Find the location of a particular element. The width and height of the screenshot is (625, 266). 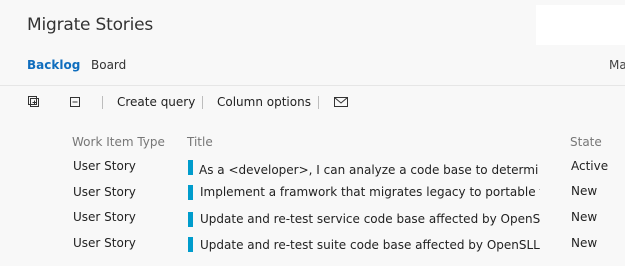

work-item-state: Active is located at coordinates (590, 166).